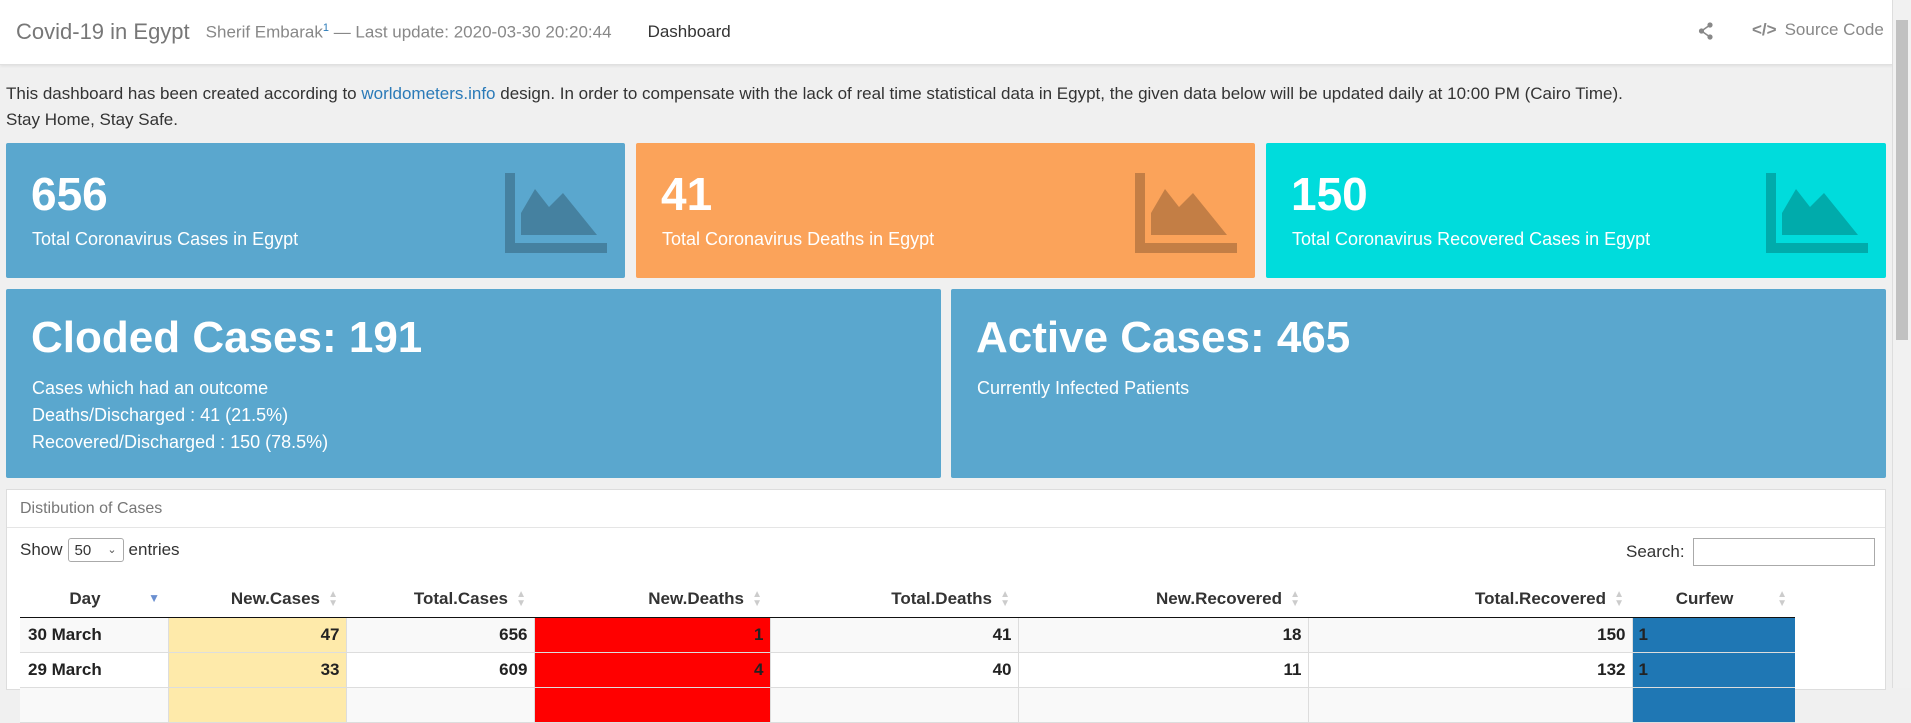  I want to click on col-header-new-deaths: New.Deaths ▲ ▼, so click(652, 599).